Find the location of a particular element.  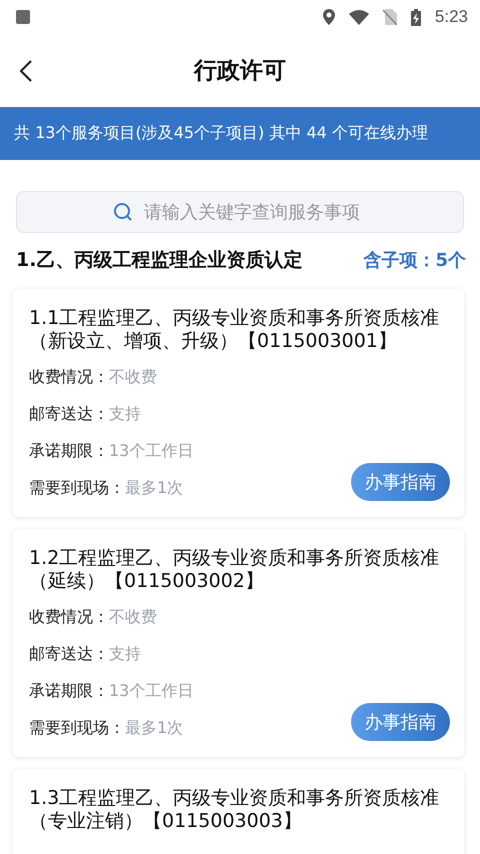

clock-time: 5:23 is located at coordinates (451, 17).